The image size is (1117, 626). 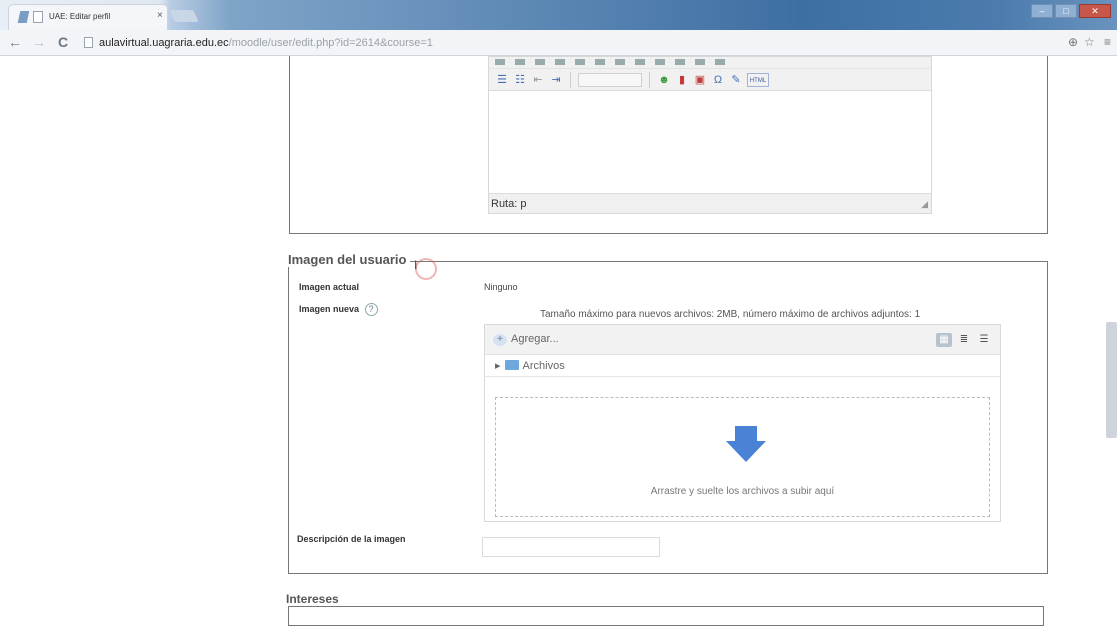 What do you see at coordinates (924, 204) in the screenshot?
I see `resize-handle-icon: ◢` at bounding box center [924, 204].